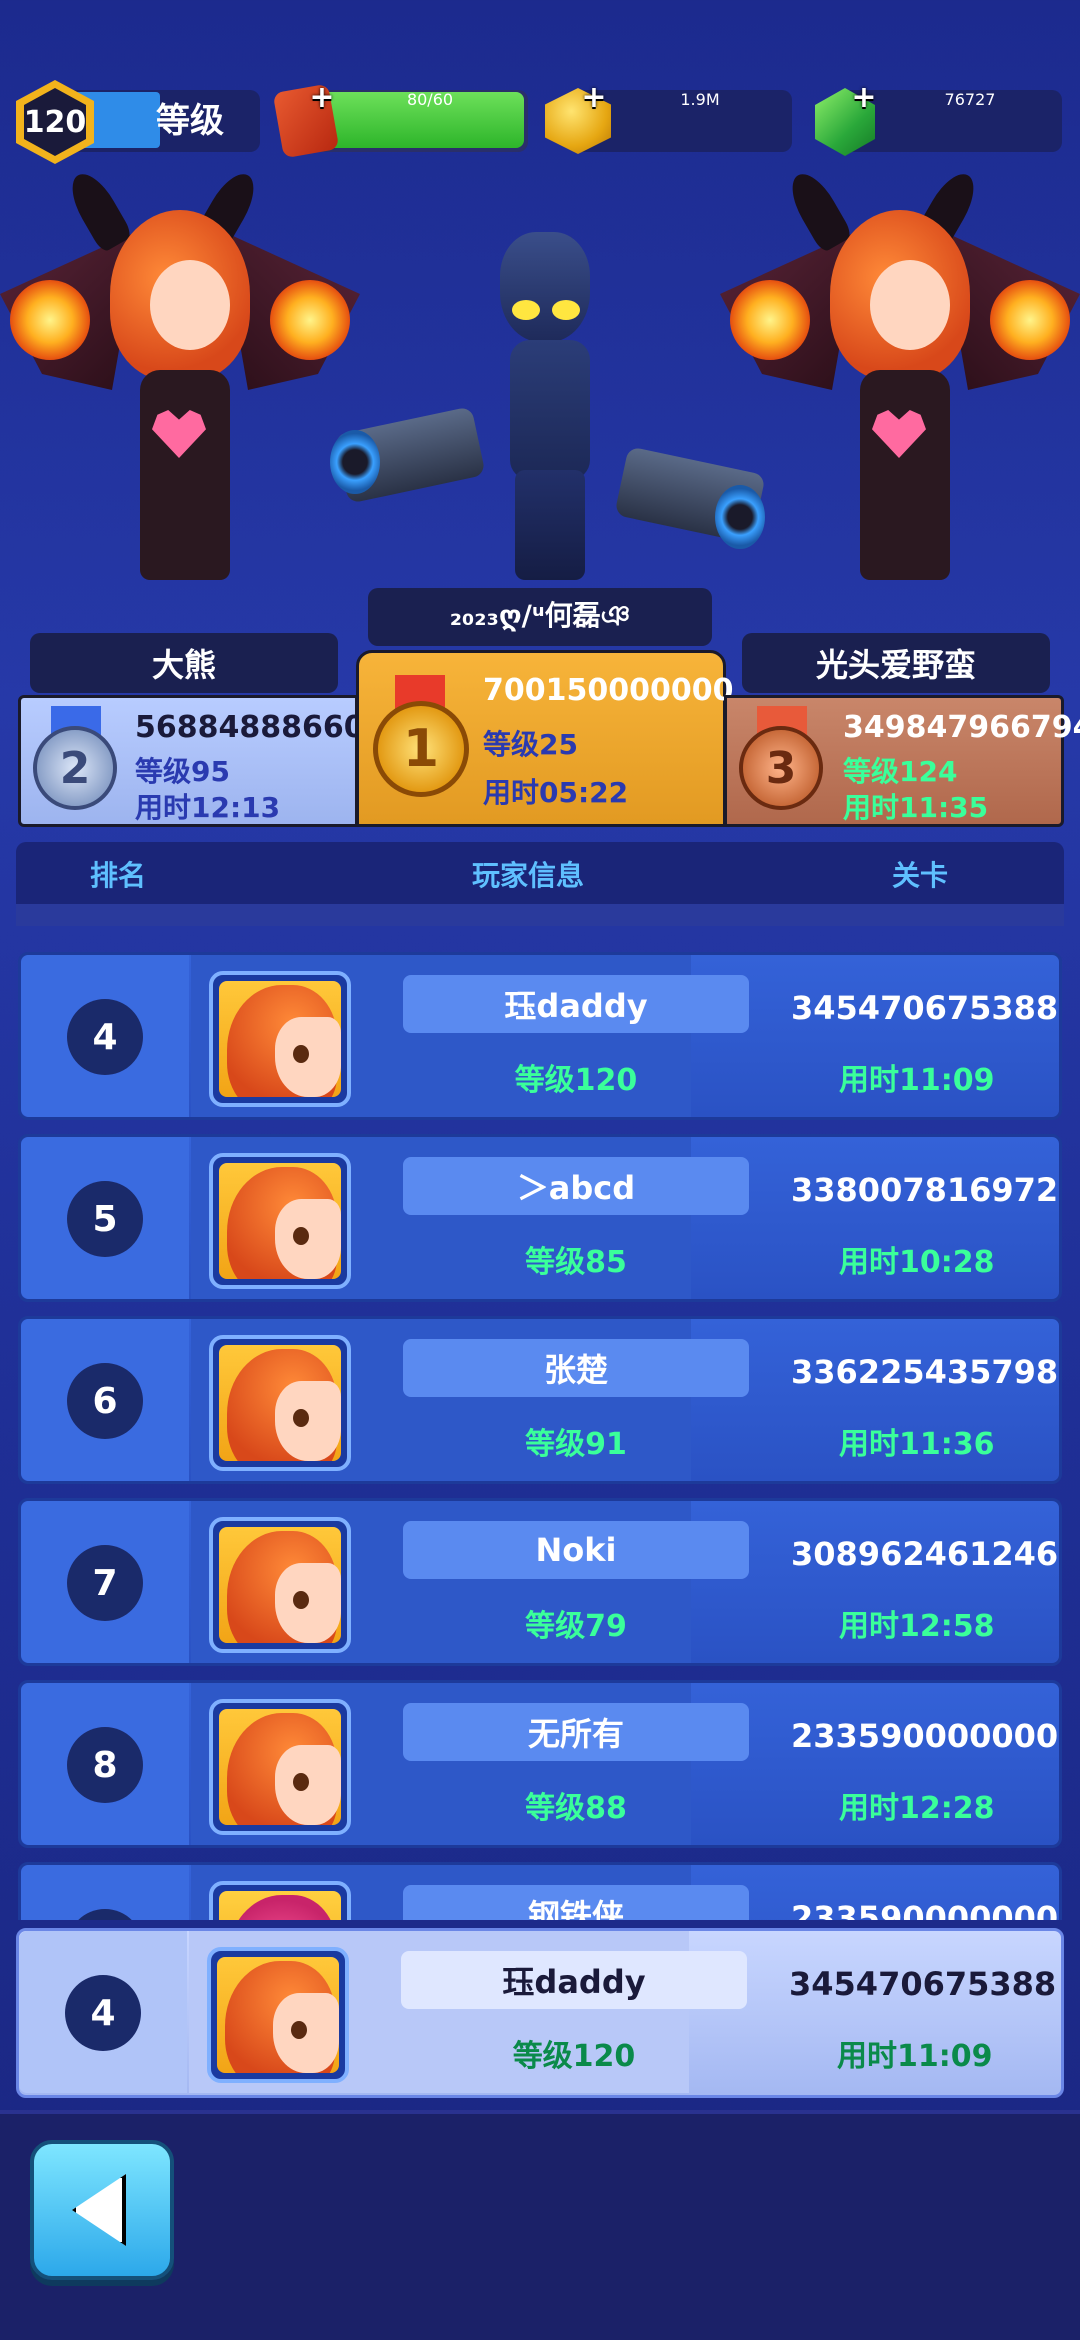 Image resolution: width=1080 pixels, height=2340 pixels. What do you see at coordinates (917, 1808) in the screenshot?
I see `player-time: 用时12:28` at bounding box center [917, 1808].